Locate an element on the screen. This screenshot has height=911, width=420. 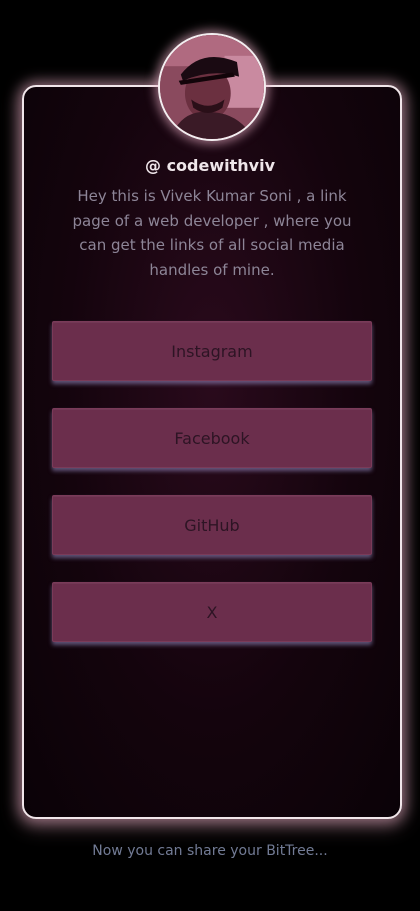
profile-avatar is located at coordinates (212, 87).